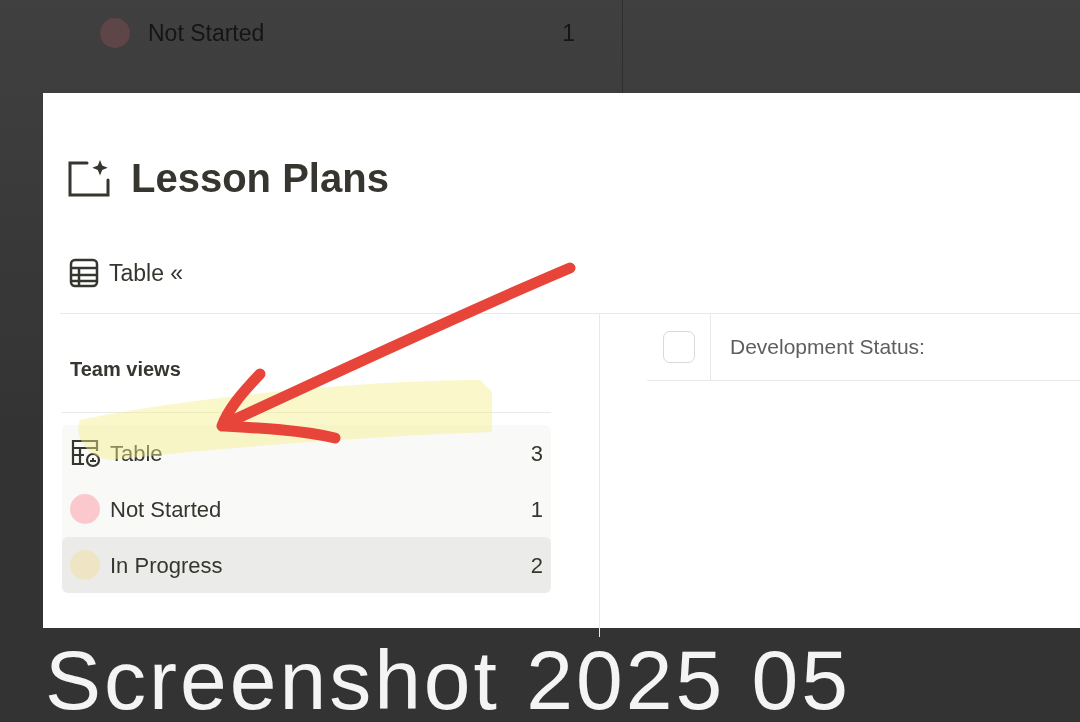  What do you see at coordinates (536, 509) in the screenshot?
I see `count-label: 1` at bounding box center [536, 509].